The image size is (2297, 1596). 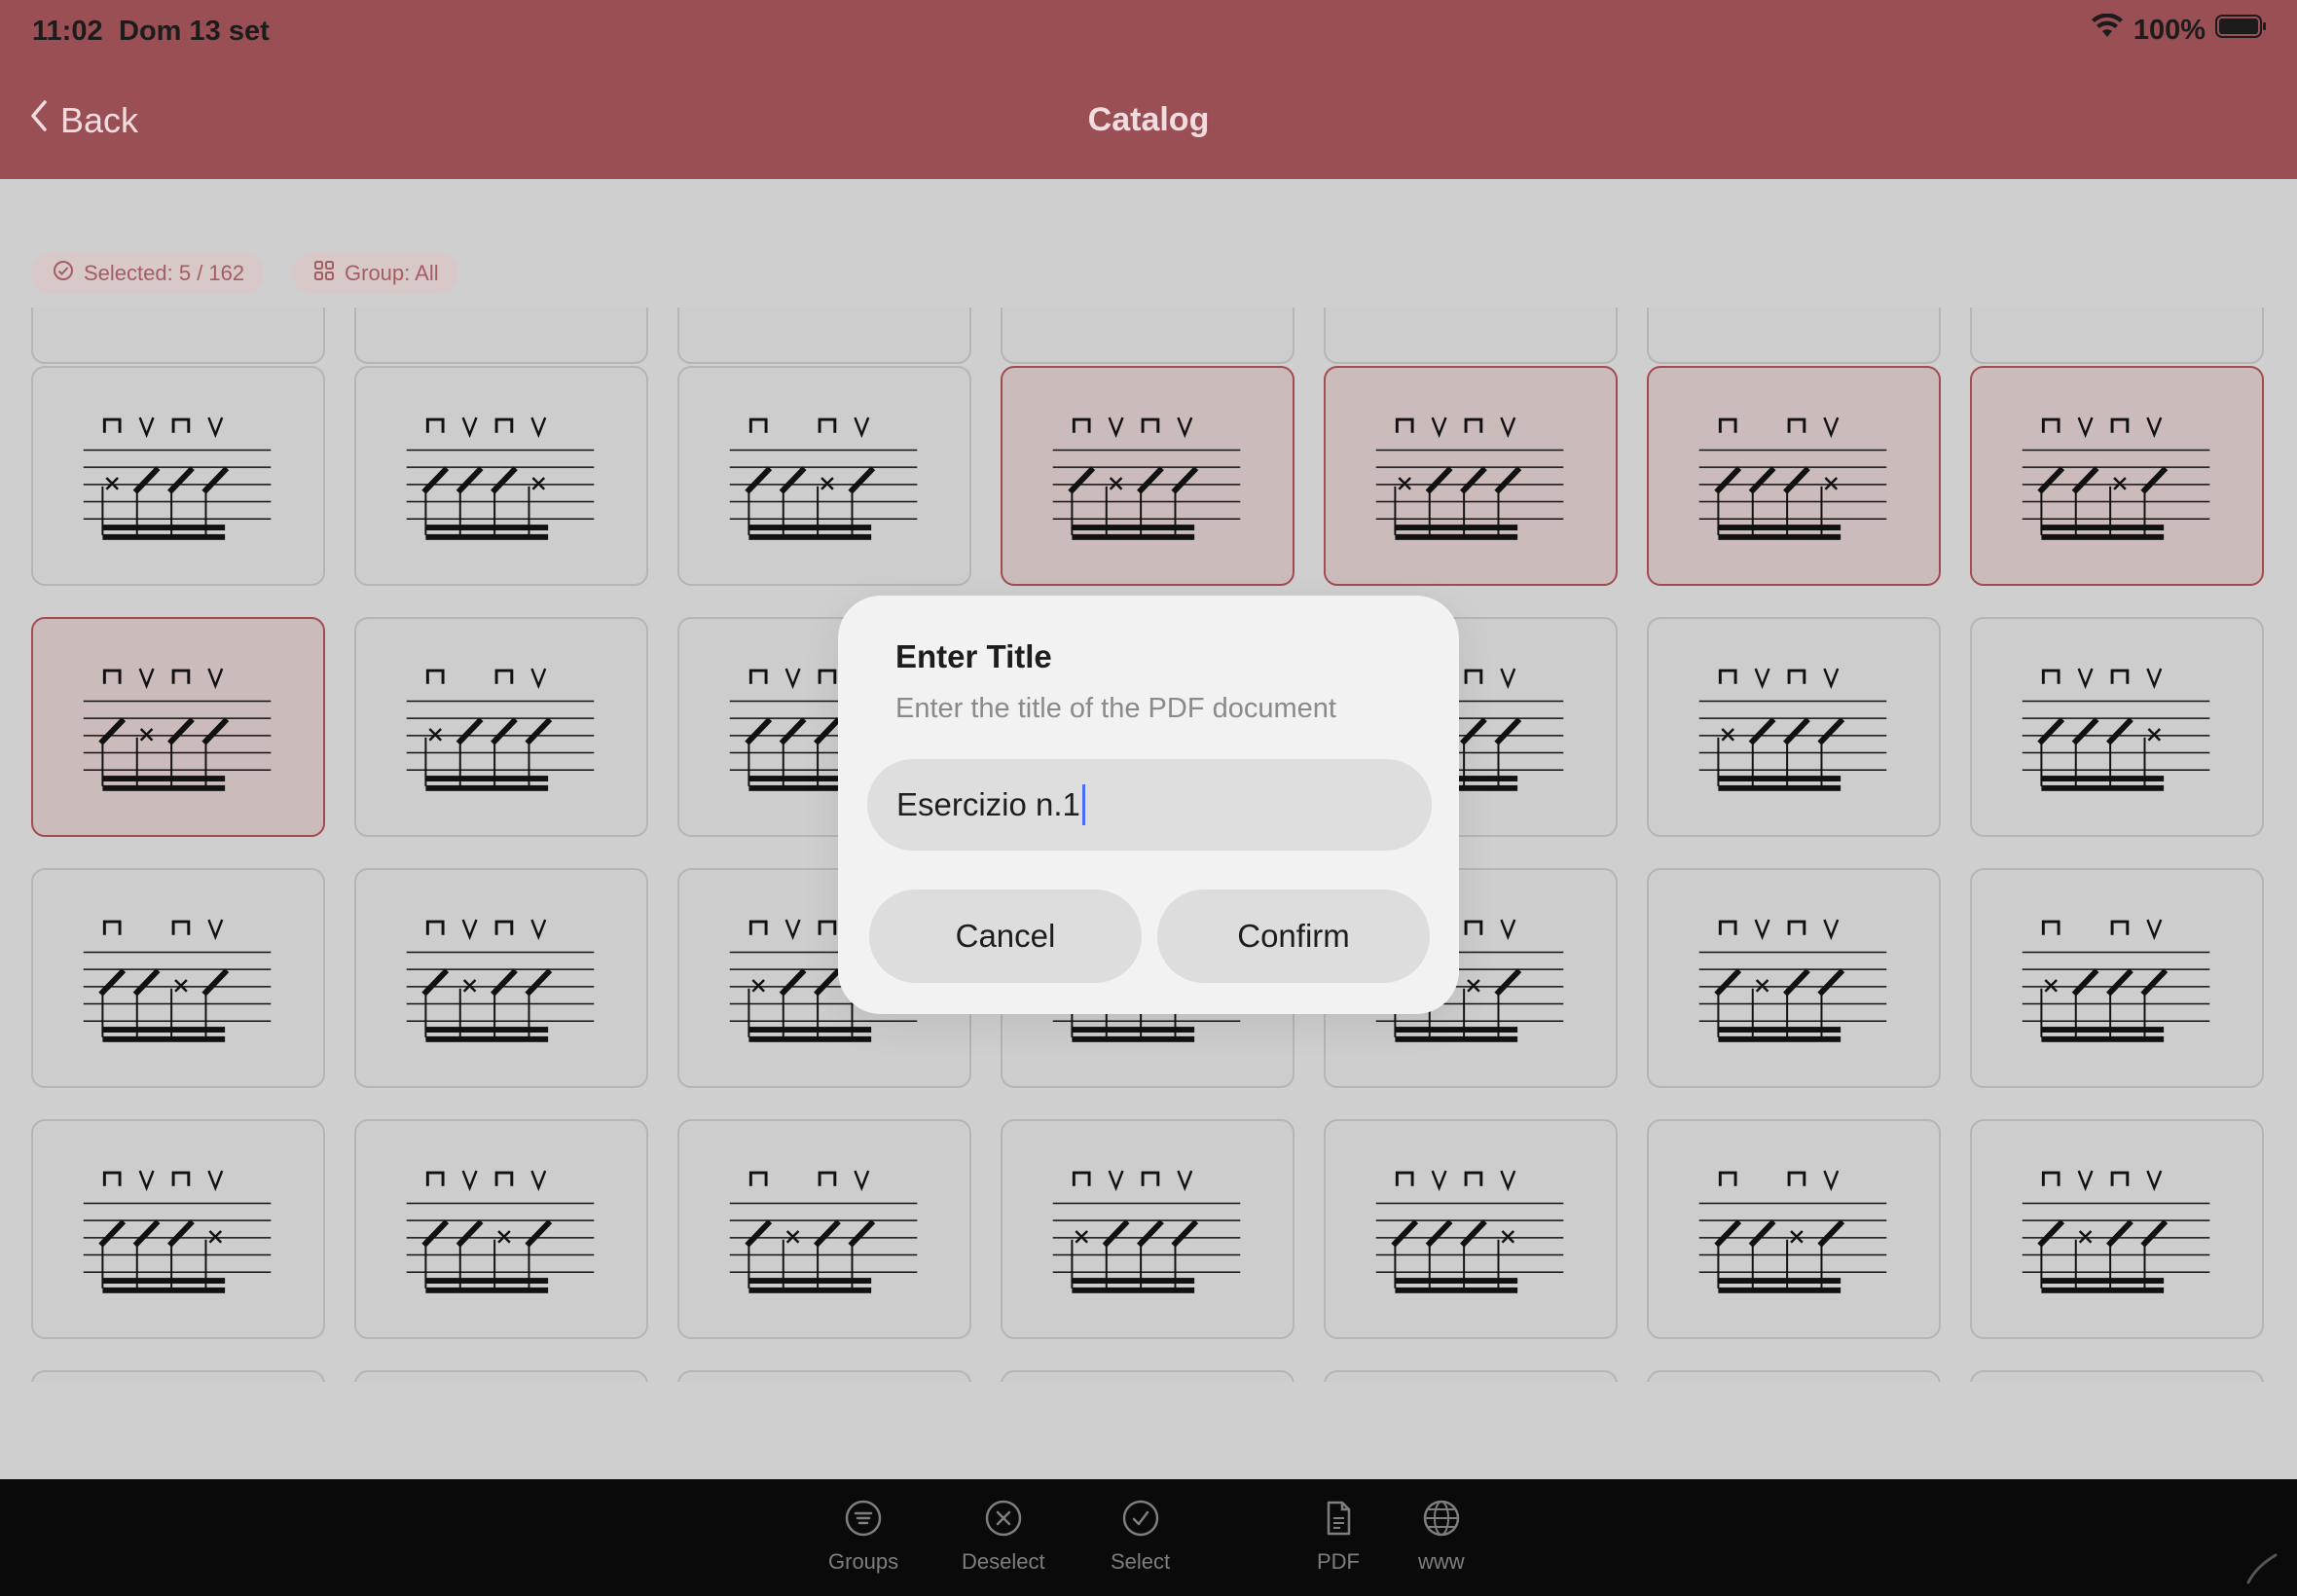 I want to click on x-circle-icon, so click(x=1003, y=1521).